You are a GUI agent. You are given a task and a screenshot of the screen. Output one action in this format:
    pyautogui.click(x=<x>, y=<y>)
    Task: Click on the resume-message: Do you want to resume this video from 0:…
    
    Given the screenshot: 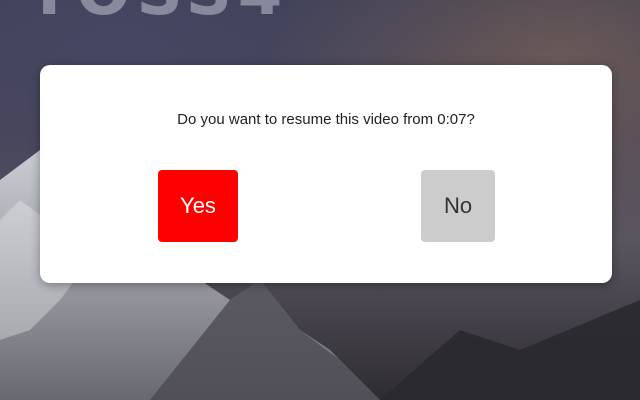 What is the action you would take?
    pyautogui.click(x=326, y=119)
    